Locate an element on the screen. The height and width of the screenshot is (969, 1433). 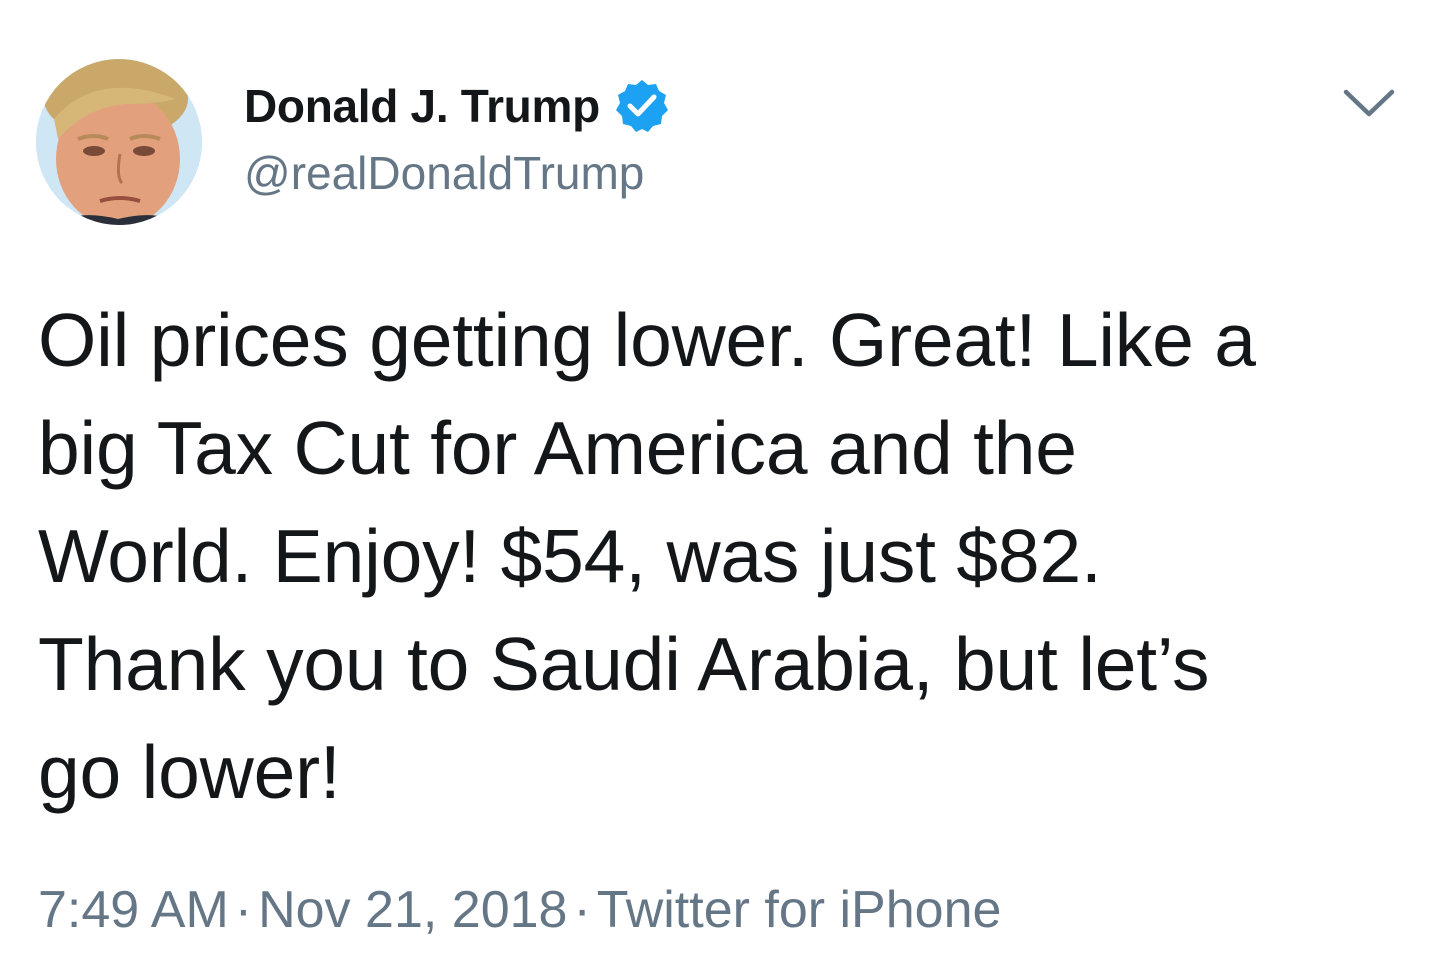
verified-badge-icon is located at coordinates (642, 106).